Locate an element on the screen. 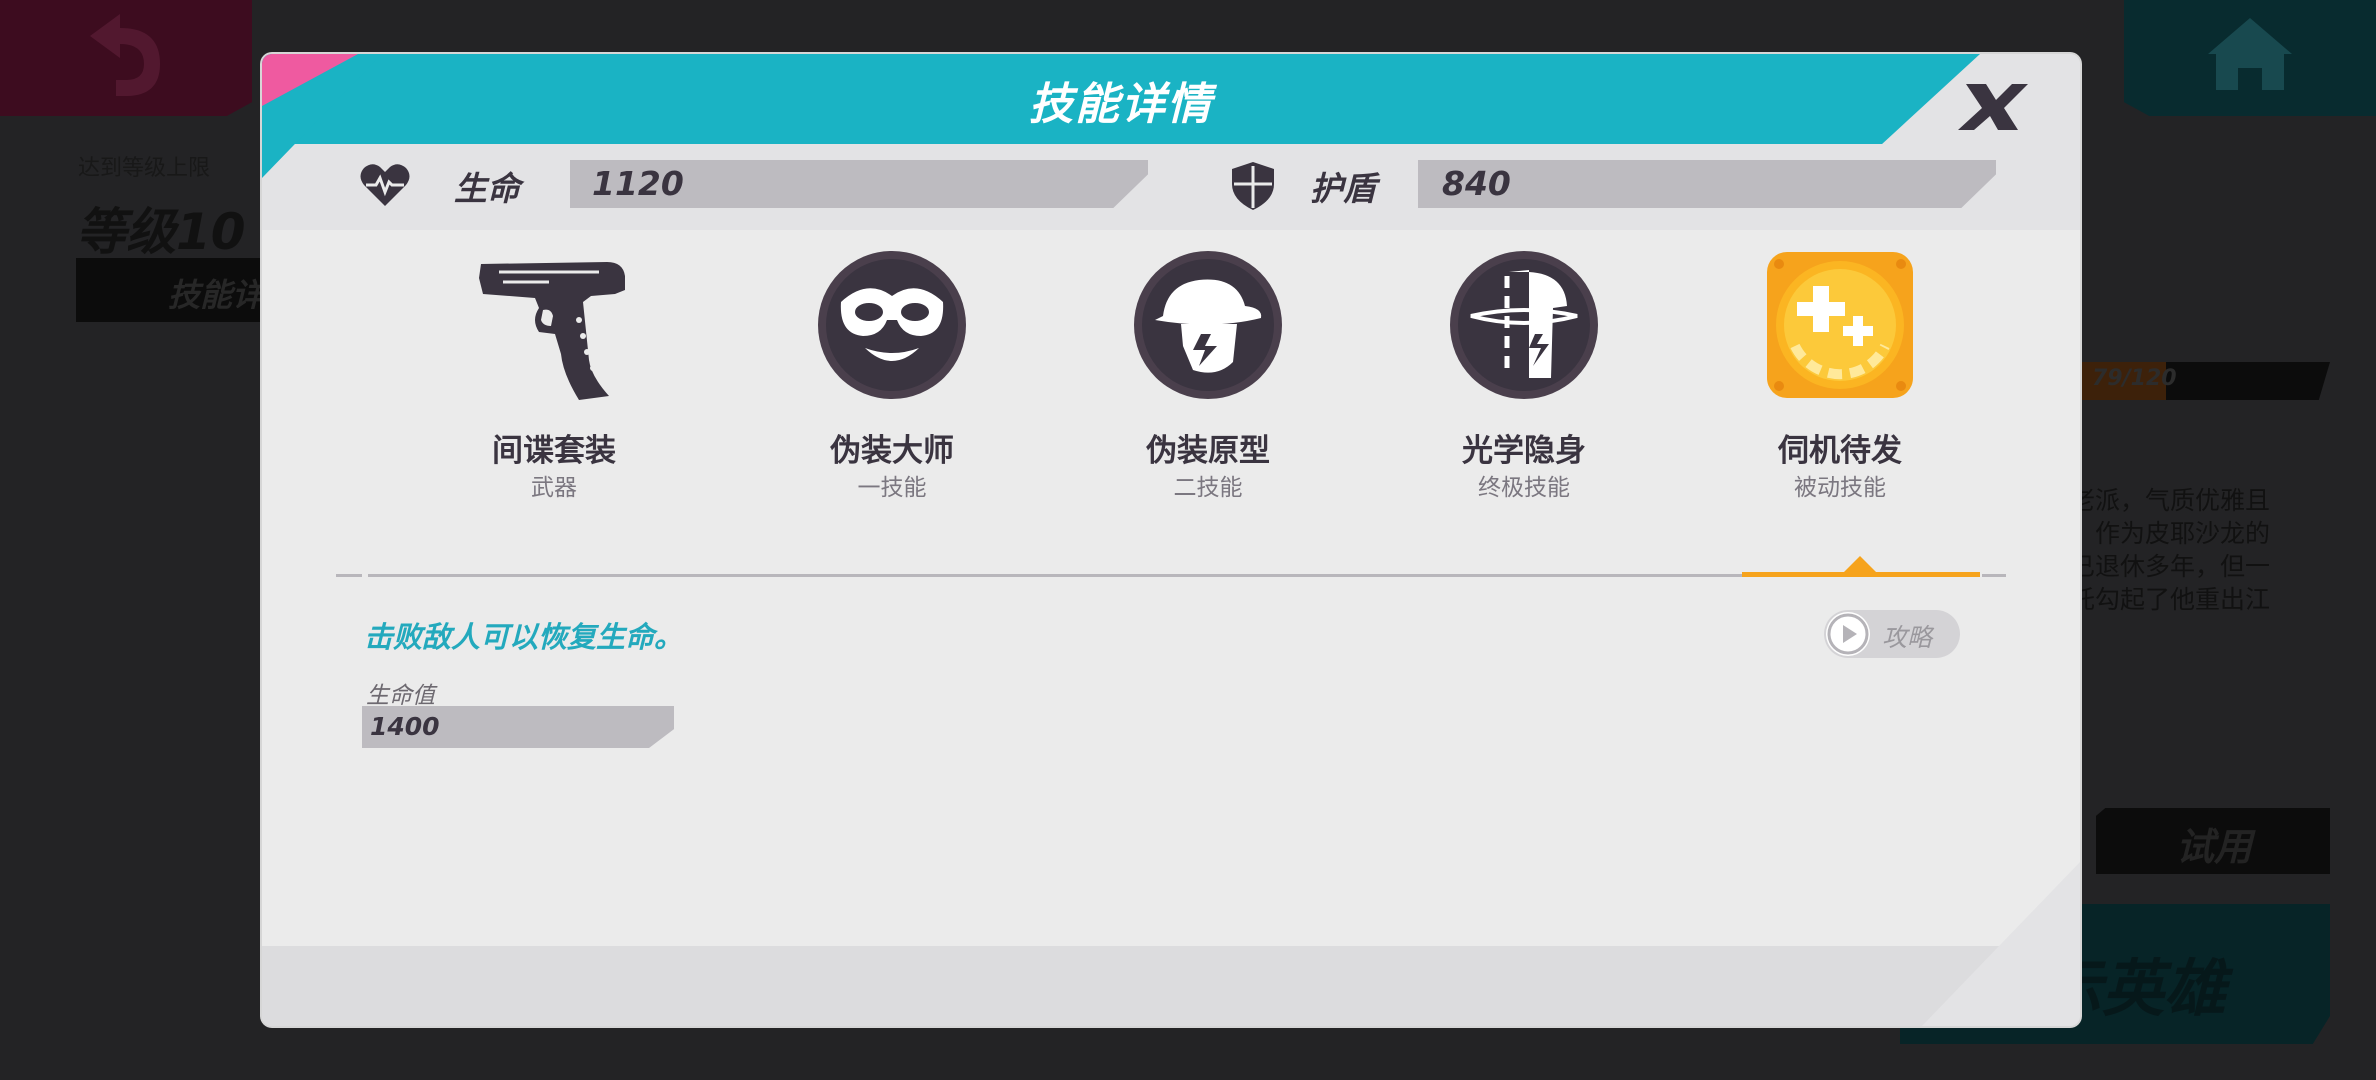 Image resolution: width=2376 pixels, height=1080 pixels. skill-tab-second: 伪装原型 二技能 is located at coordinates (1208, 365).